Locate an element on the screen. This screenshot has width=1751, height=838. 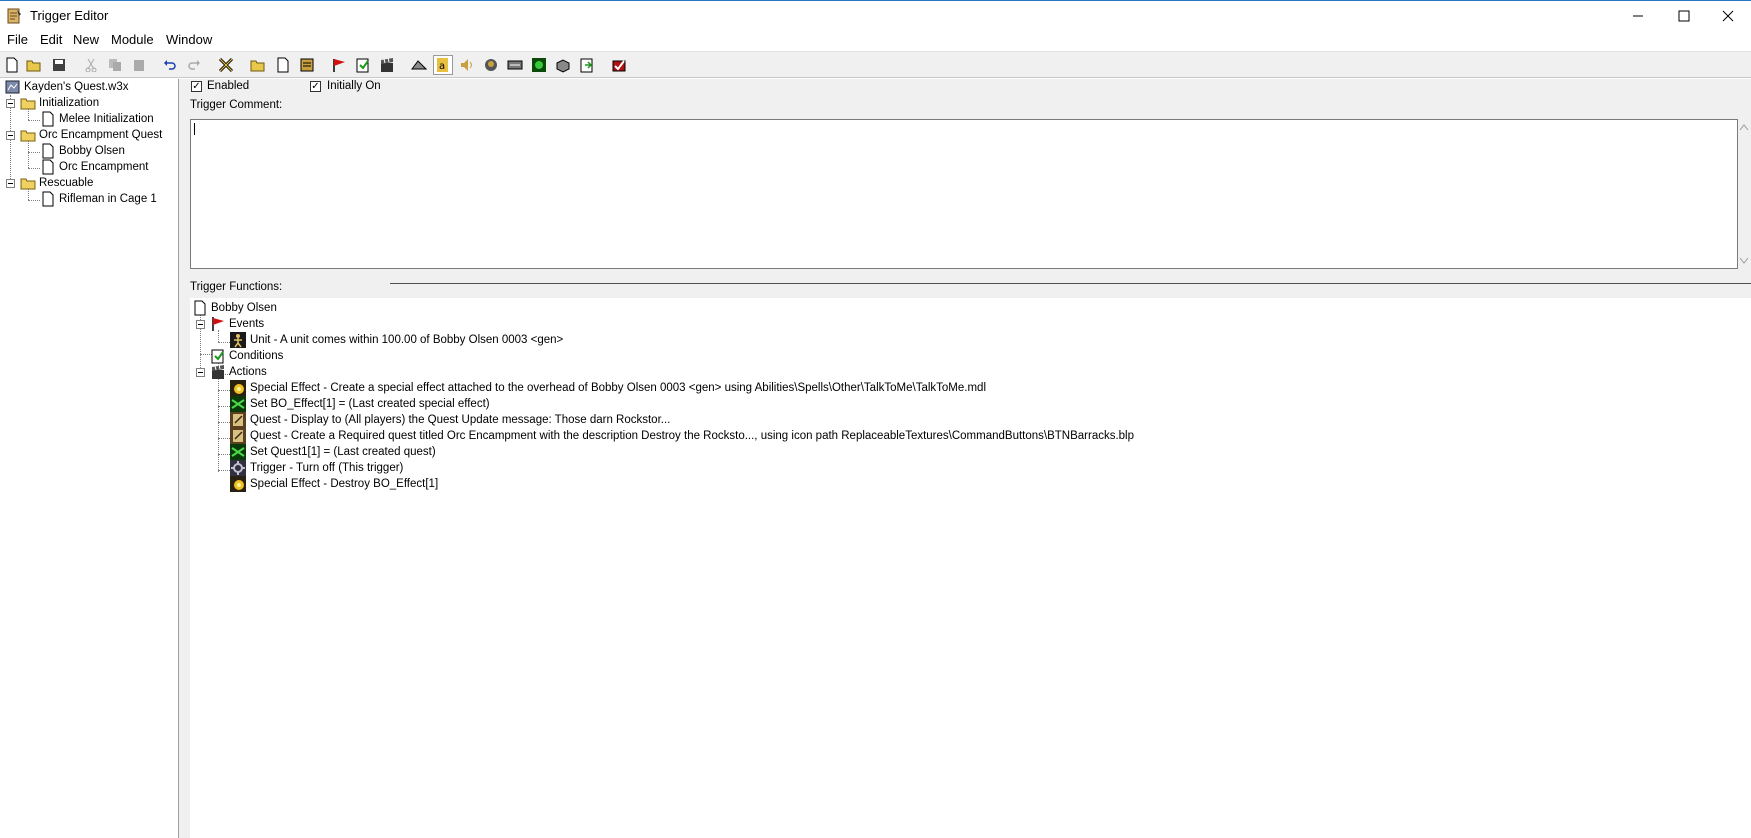
open-folder-icon is located at coordinates (34, 65).